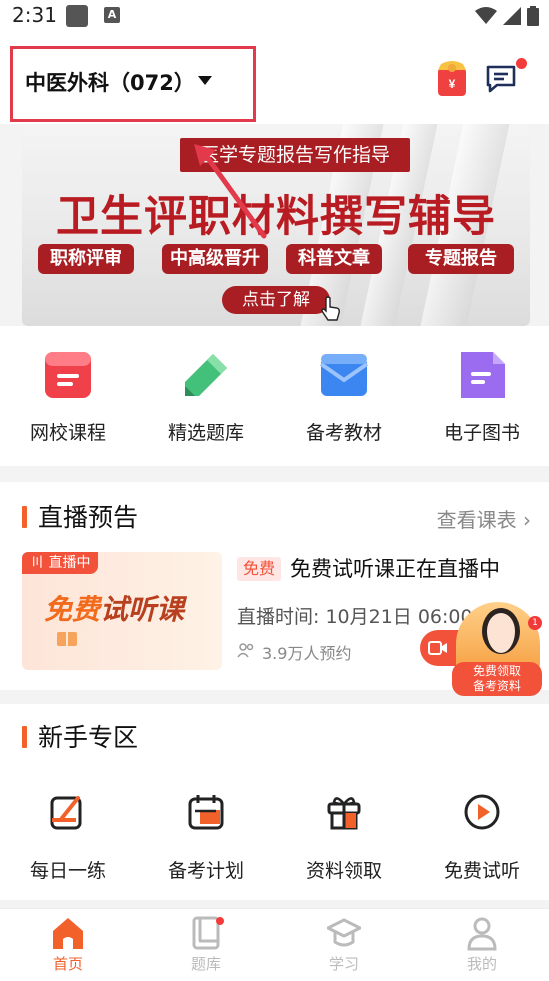 The height and width of the screenshot is (981, 549). Describe the element at coordinates (344, 813) in the screenshot. I see `gift-icon` at that location.